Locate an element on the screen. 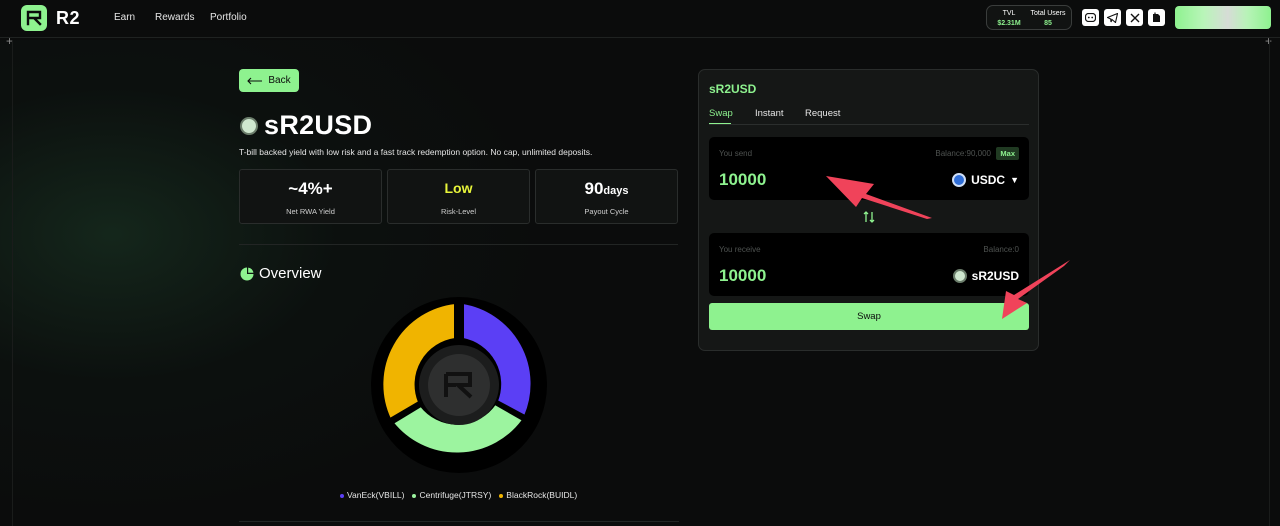 The height and width of the screenshot is (526, 1280). yield-value: ~4%+ is located at coordinates (310, 188).